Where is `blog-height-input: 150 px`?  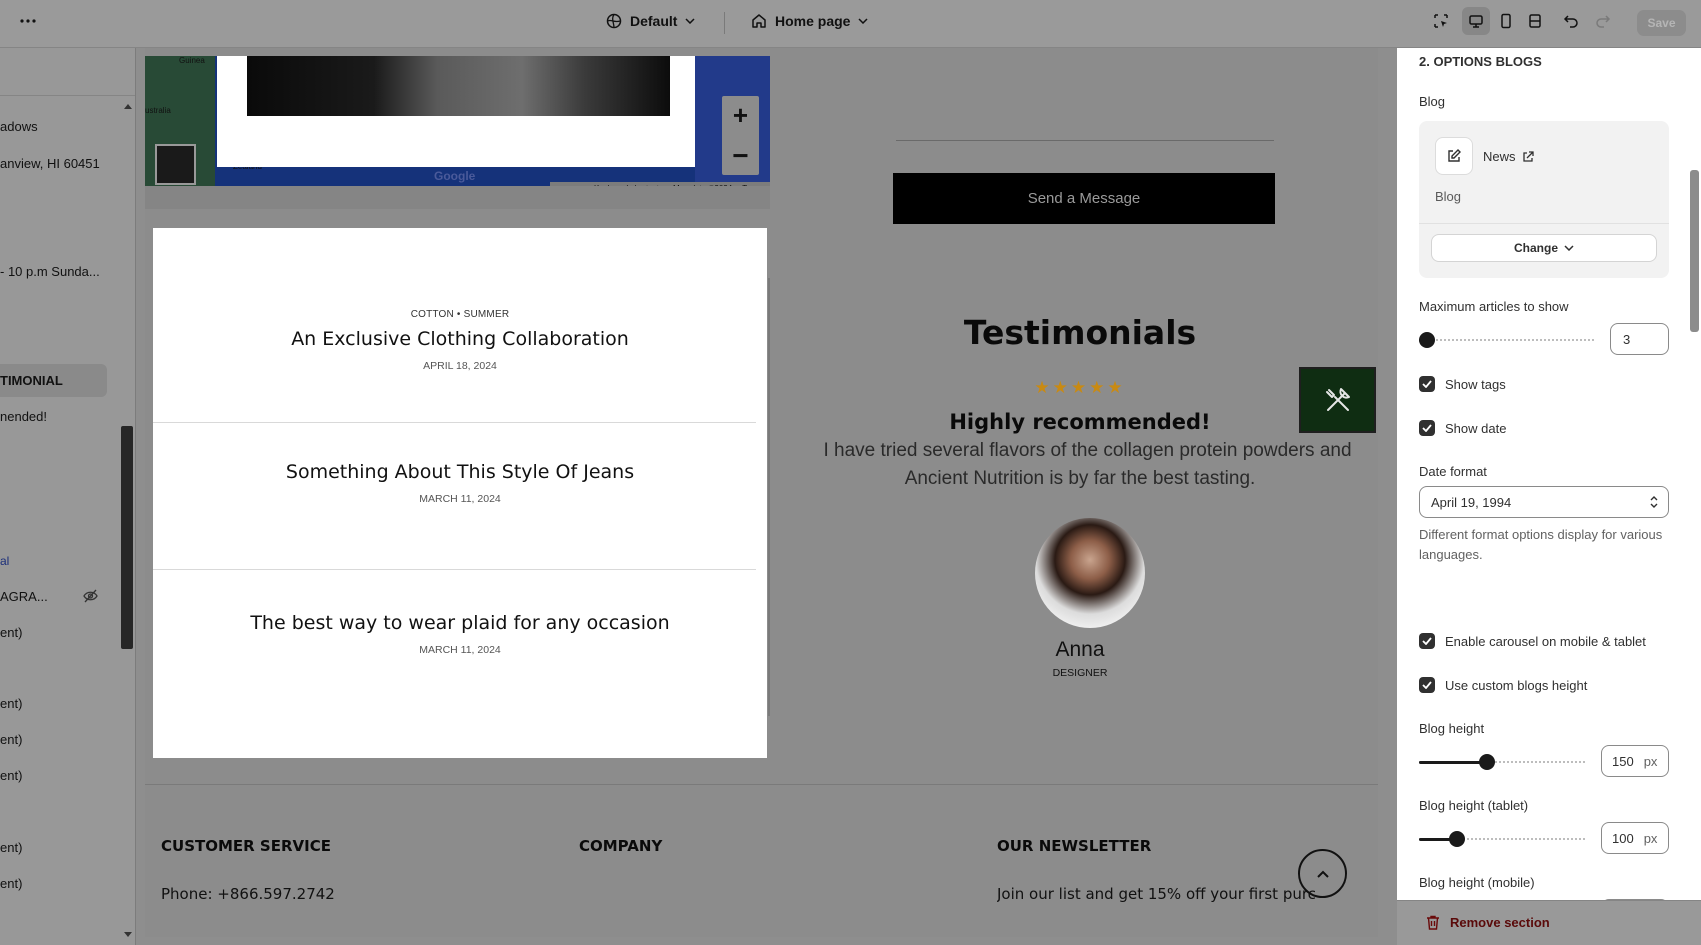
blog-height-input: 150 px is located at coordinates (1635, 761).